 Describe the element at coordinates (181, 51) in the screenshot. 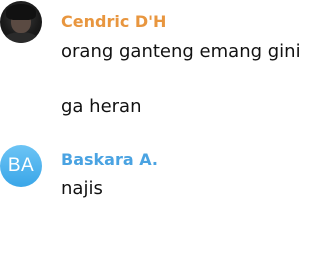

I see `message-text: orang ganteng emang gini` at that location.